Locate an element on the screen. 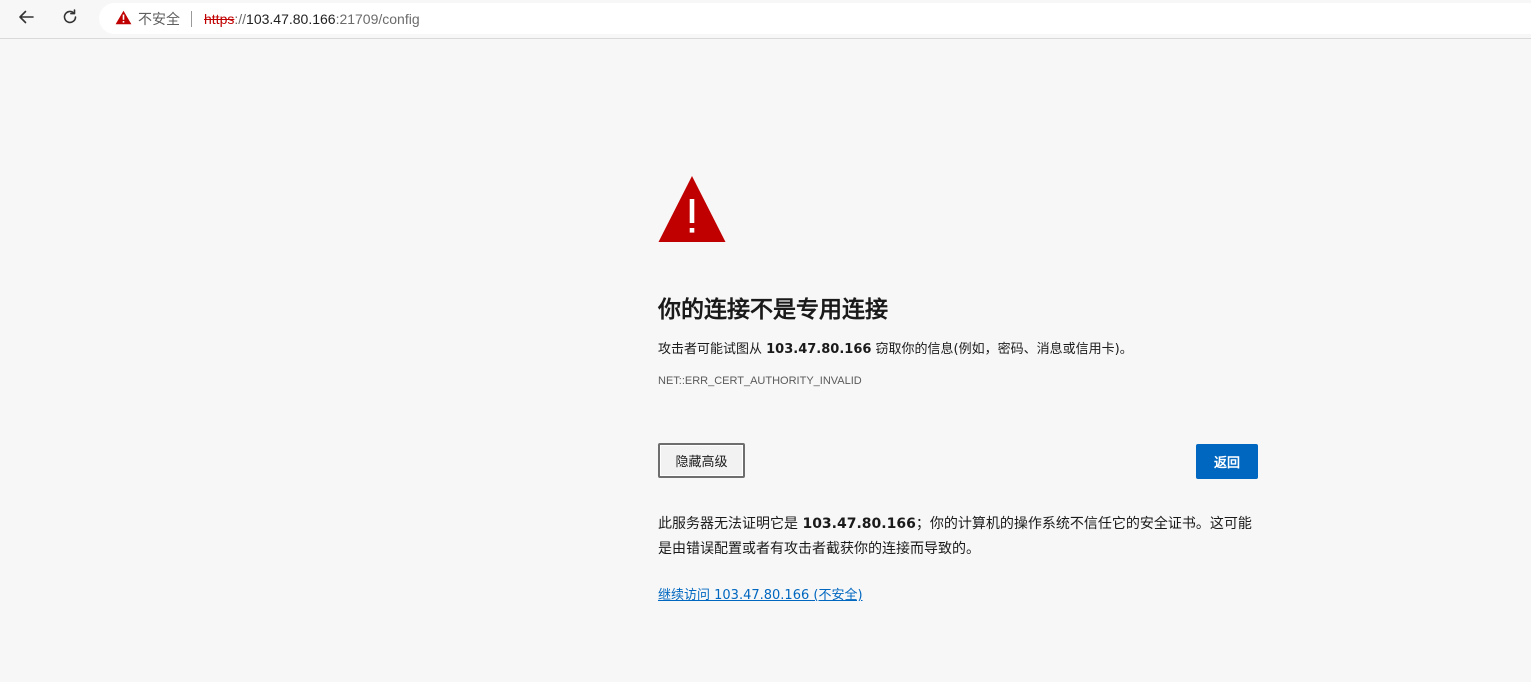  large-warning-icon is located at coordinates (692, 209).